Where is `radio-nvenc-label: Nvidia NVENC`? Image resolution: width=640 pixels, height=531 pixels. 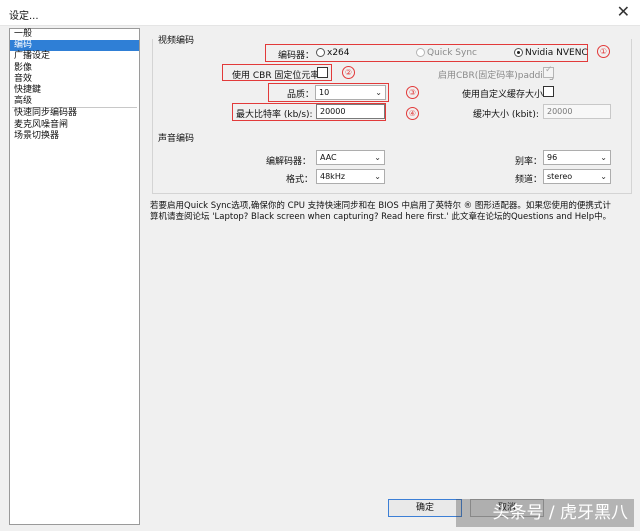
radio-nvenc-label: Nvidia NVENC is located at coordinates (556, 53).